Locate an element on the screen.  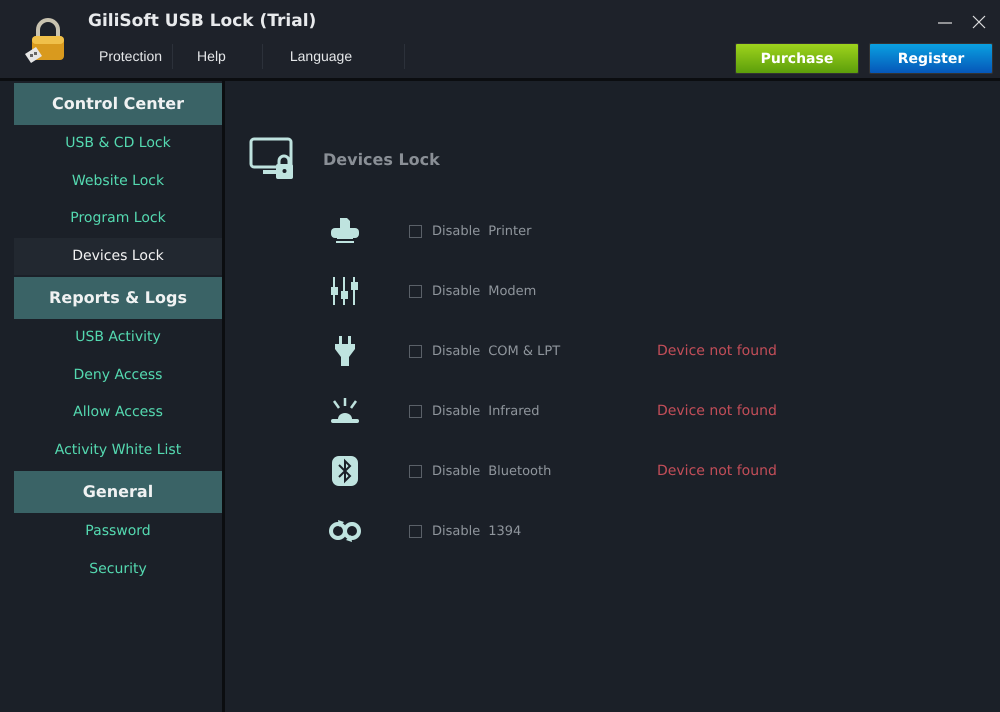
close-icon is located at coordinates (979, 22).